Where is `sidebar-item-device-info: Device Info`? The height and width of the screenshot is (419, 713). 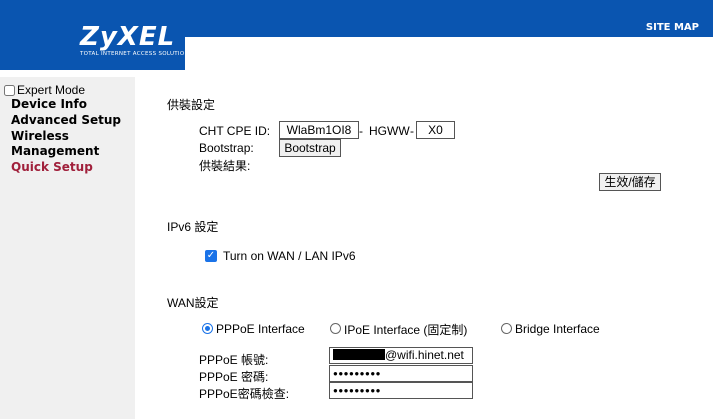
sidebar-item-device-info: Device Info is located at coordinates (66, 105).